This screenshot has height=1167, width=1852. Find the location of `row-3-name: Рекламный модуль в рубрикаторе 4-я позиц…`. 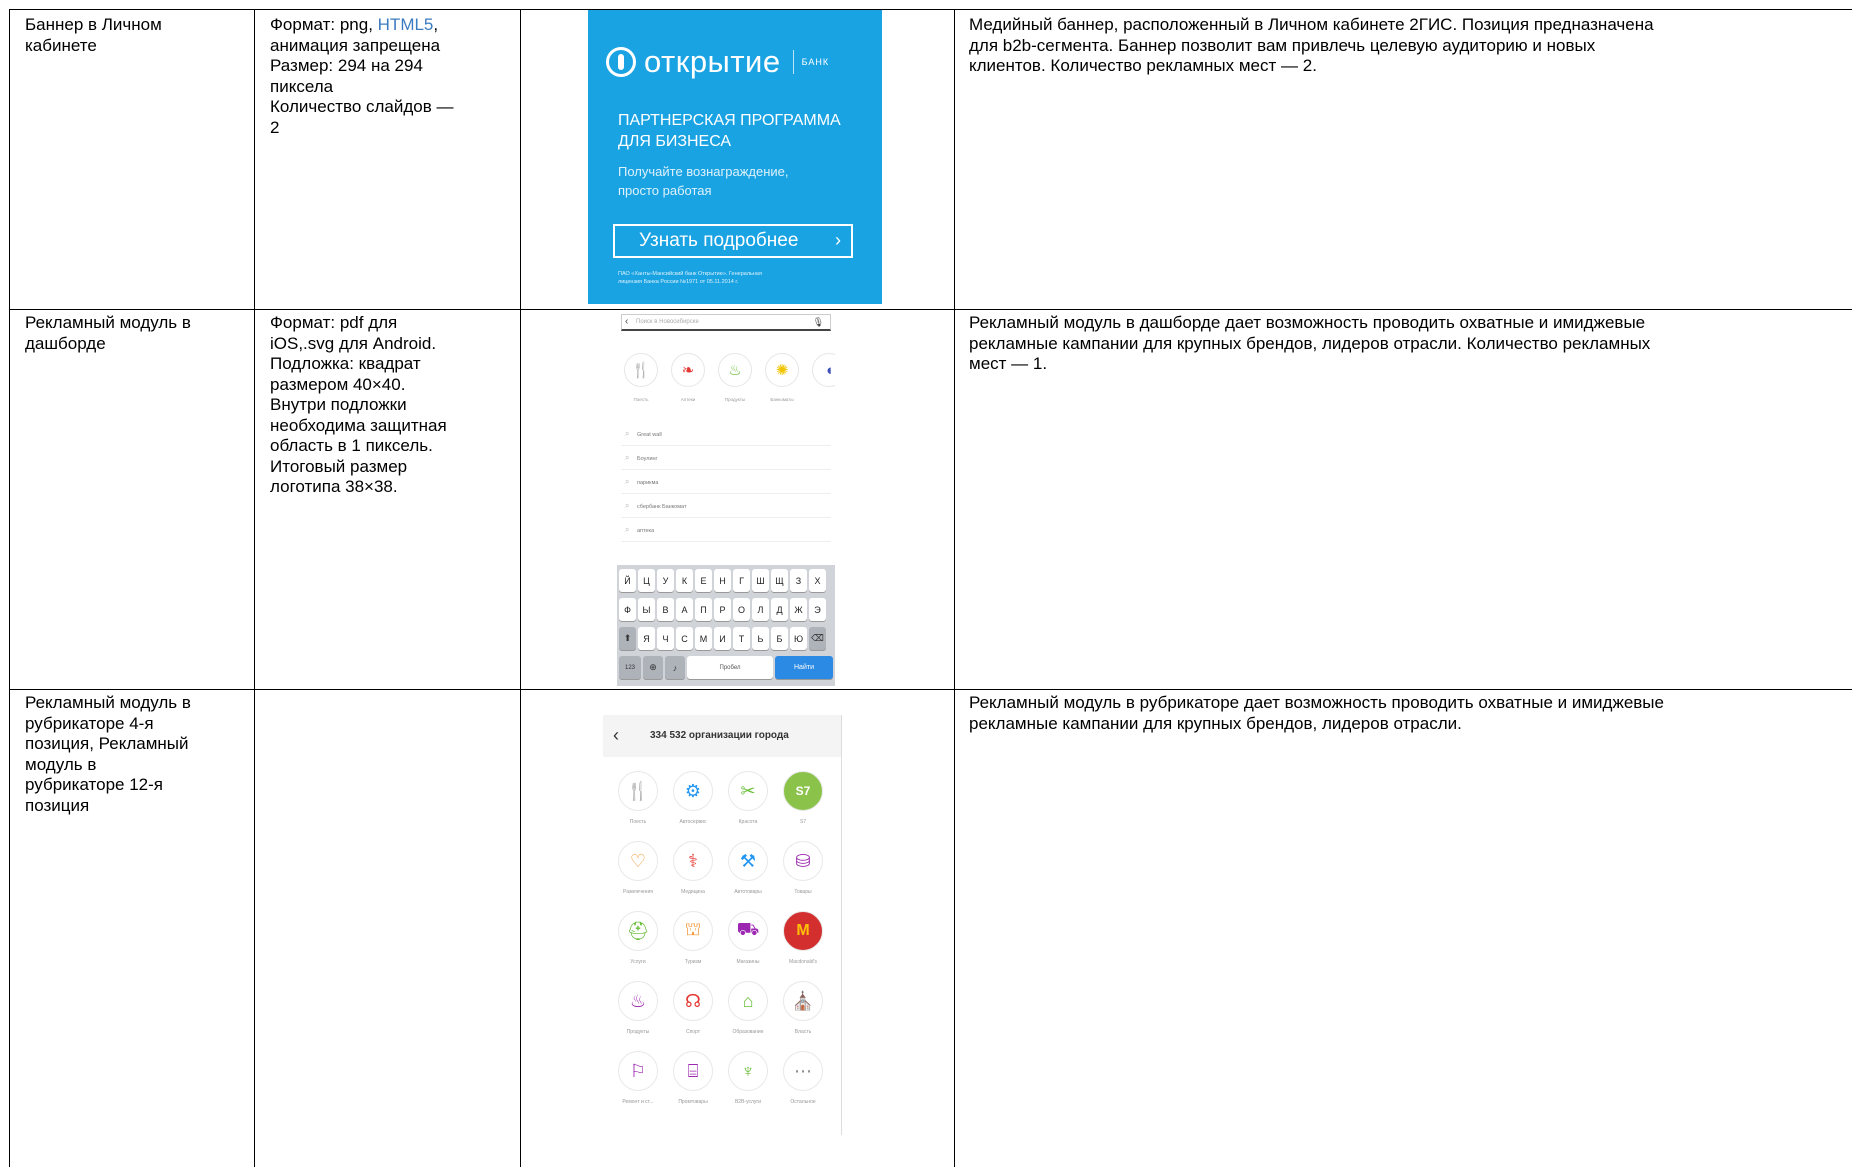

row-3-name: Рекламный модуль в рубрикаторе 4-я позиц… is located at coordinates (108, 754).